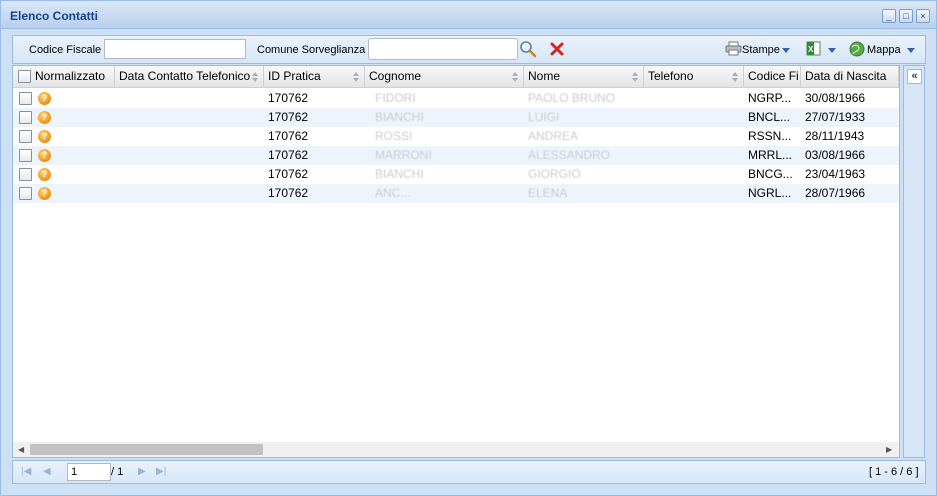 This screenshot has height=496, width=937. Describe the element at coordinates (569, 155) in the screenshot. I see `cell-nome: ALESSANDRO` at that location.